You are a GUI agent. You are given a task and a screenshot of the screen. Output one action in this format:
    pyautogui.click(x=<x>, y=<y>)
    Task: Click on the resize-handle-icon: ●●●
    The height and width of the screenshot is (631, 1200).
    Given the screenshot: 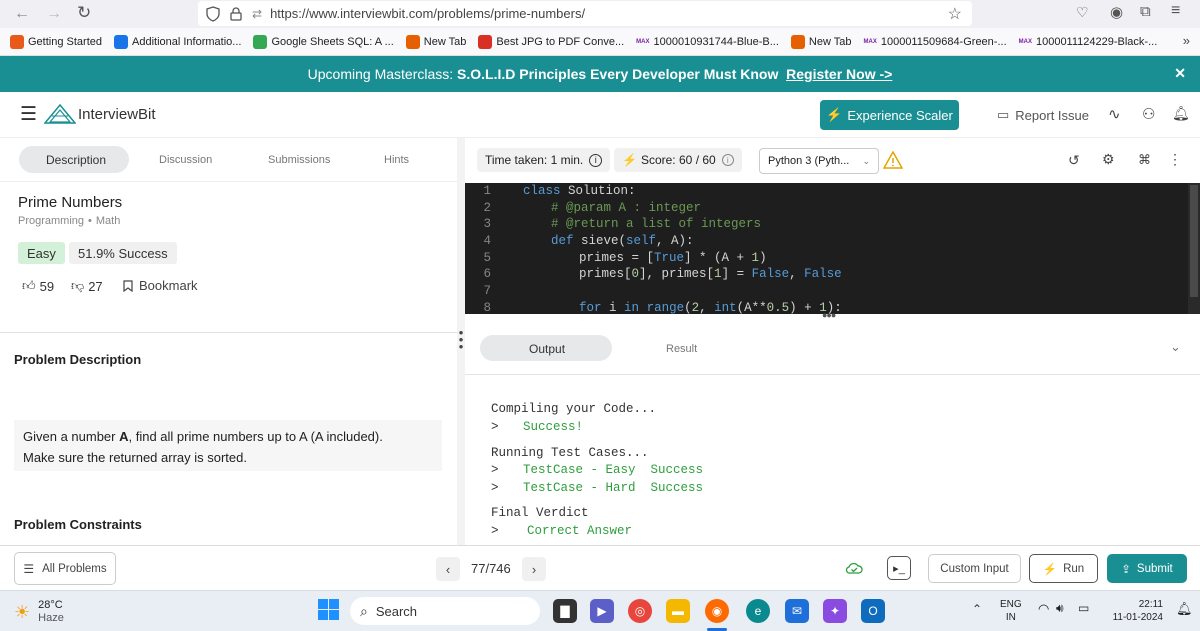 What is the action you would take?
    pyautogui.click(x=829, y=315)
    